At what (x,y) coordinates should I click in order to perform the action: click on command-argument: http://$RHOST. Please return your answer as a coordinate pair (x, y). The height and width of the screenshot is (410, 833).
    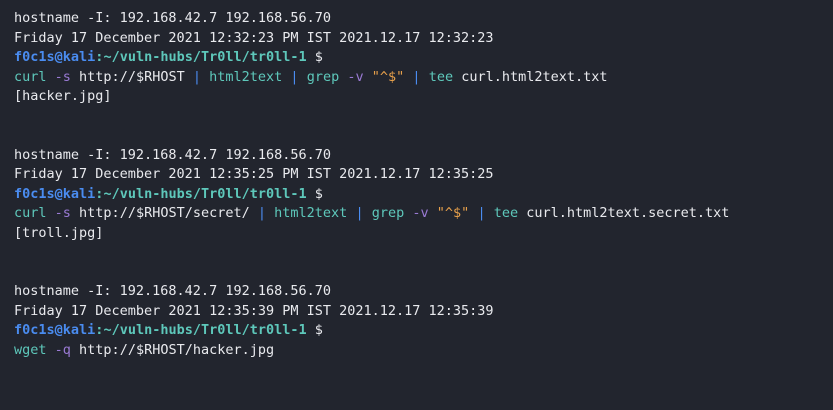
    Looking at the image, I should click on (131, 76).